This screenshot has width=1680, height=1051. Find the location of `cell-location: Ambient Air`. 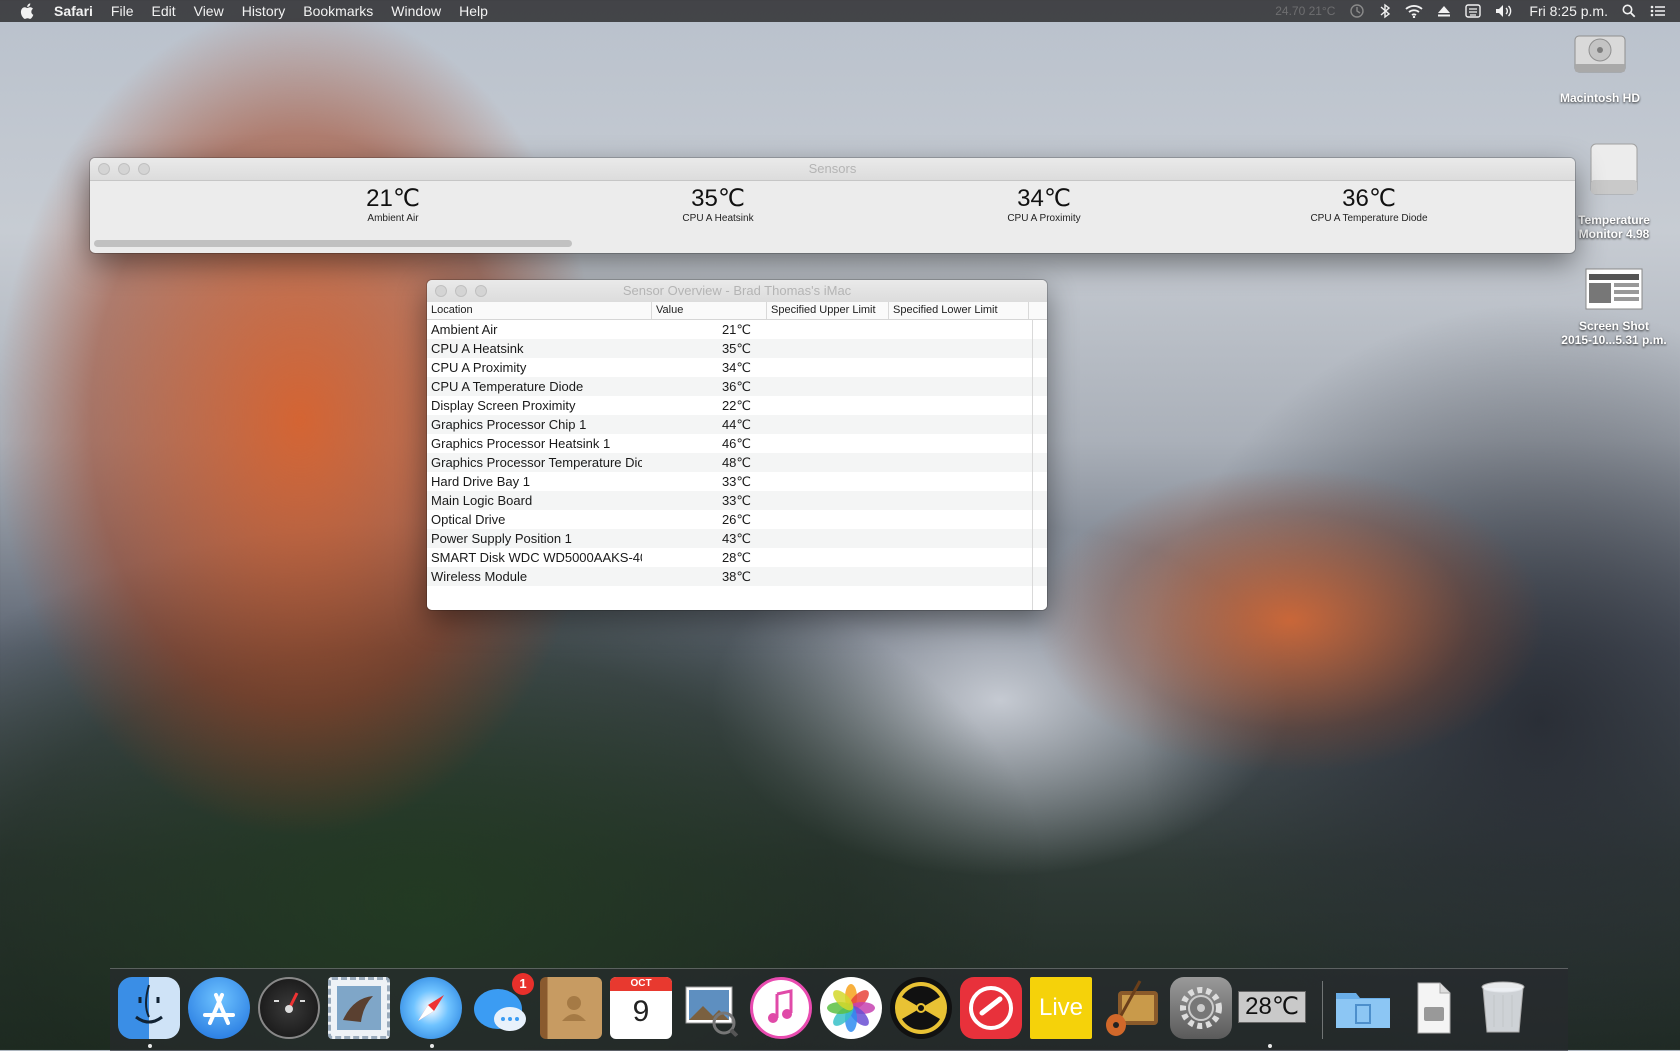

cell-location: Ambient Air is located at coordinates (464, 329).